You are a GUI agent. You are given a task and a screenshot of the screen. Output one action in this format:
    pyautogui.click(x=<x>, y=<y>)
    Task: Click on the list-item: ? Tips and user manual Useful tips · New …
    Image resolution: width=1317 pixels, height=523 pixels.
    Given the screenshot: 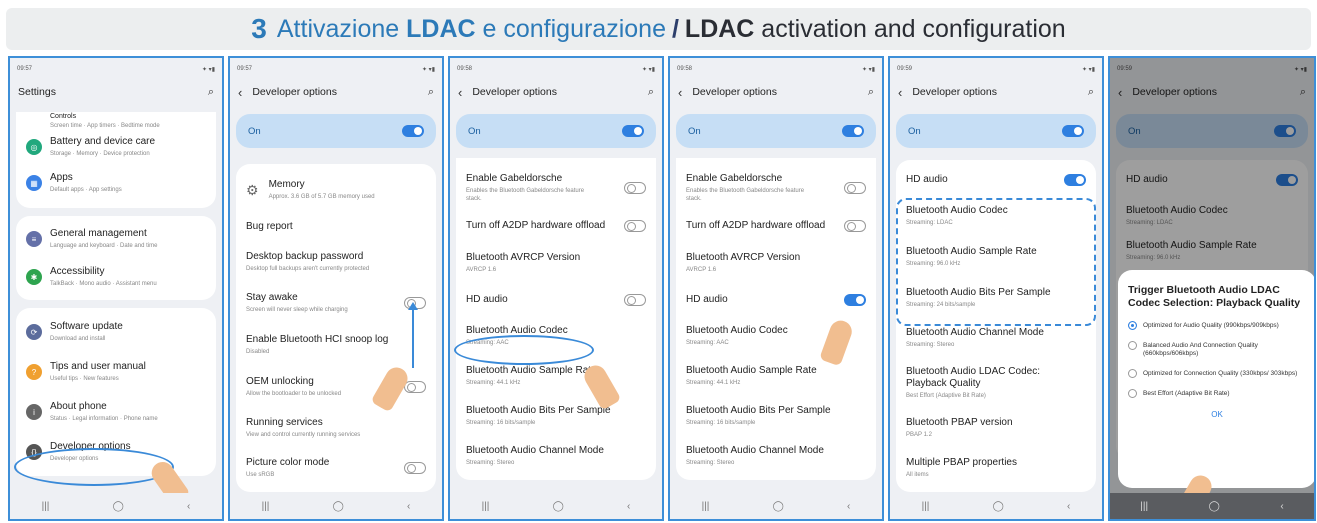 What is the action you would take?
    pyautogui.click(x=116, y=372)
    